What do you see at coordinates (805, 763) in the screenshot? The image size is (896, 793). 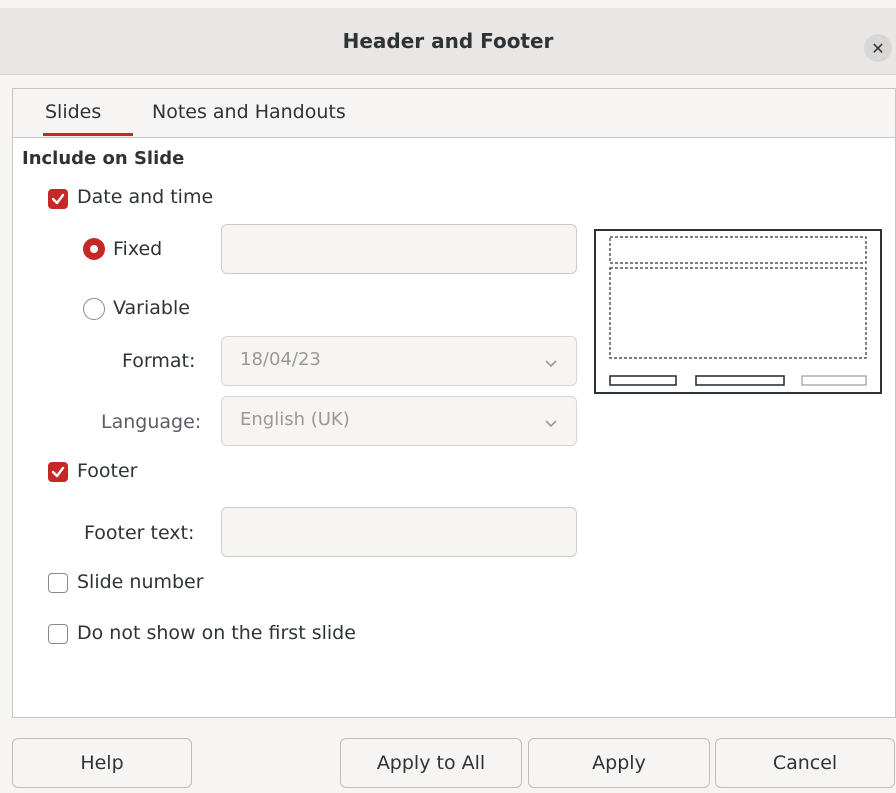 I see `cancel-button: Cancel` at bounding box center [805, 763].